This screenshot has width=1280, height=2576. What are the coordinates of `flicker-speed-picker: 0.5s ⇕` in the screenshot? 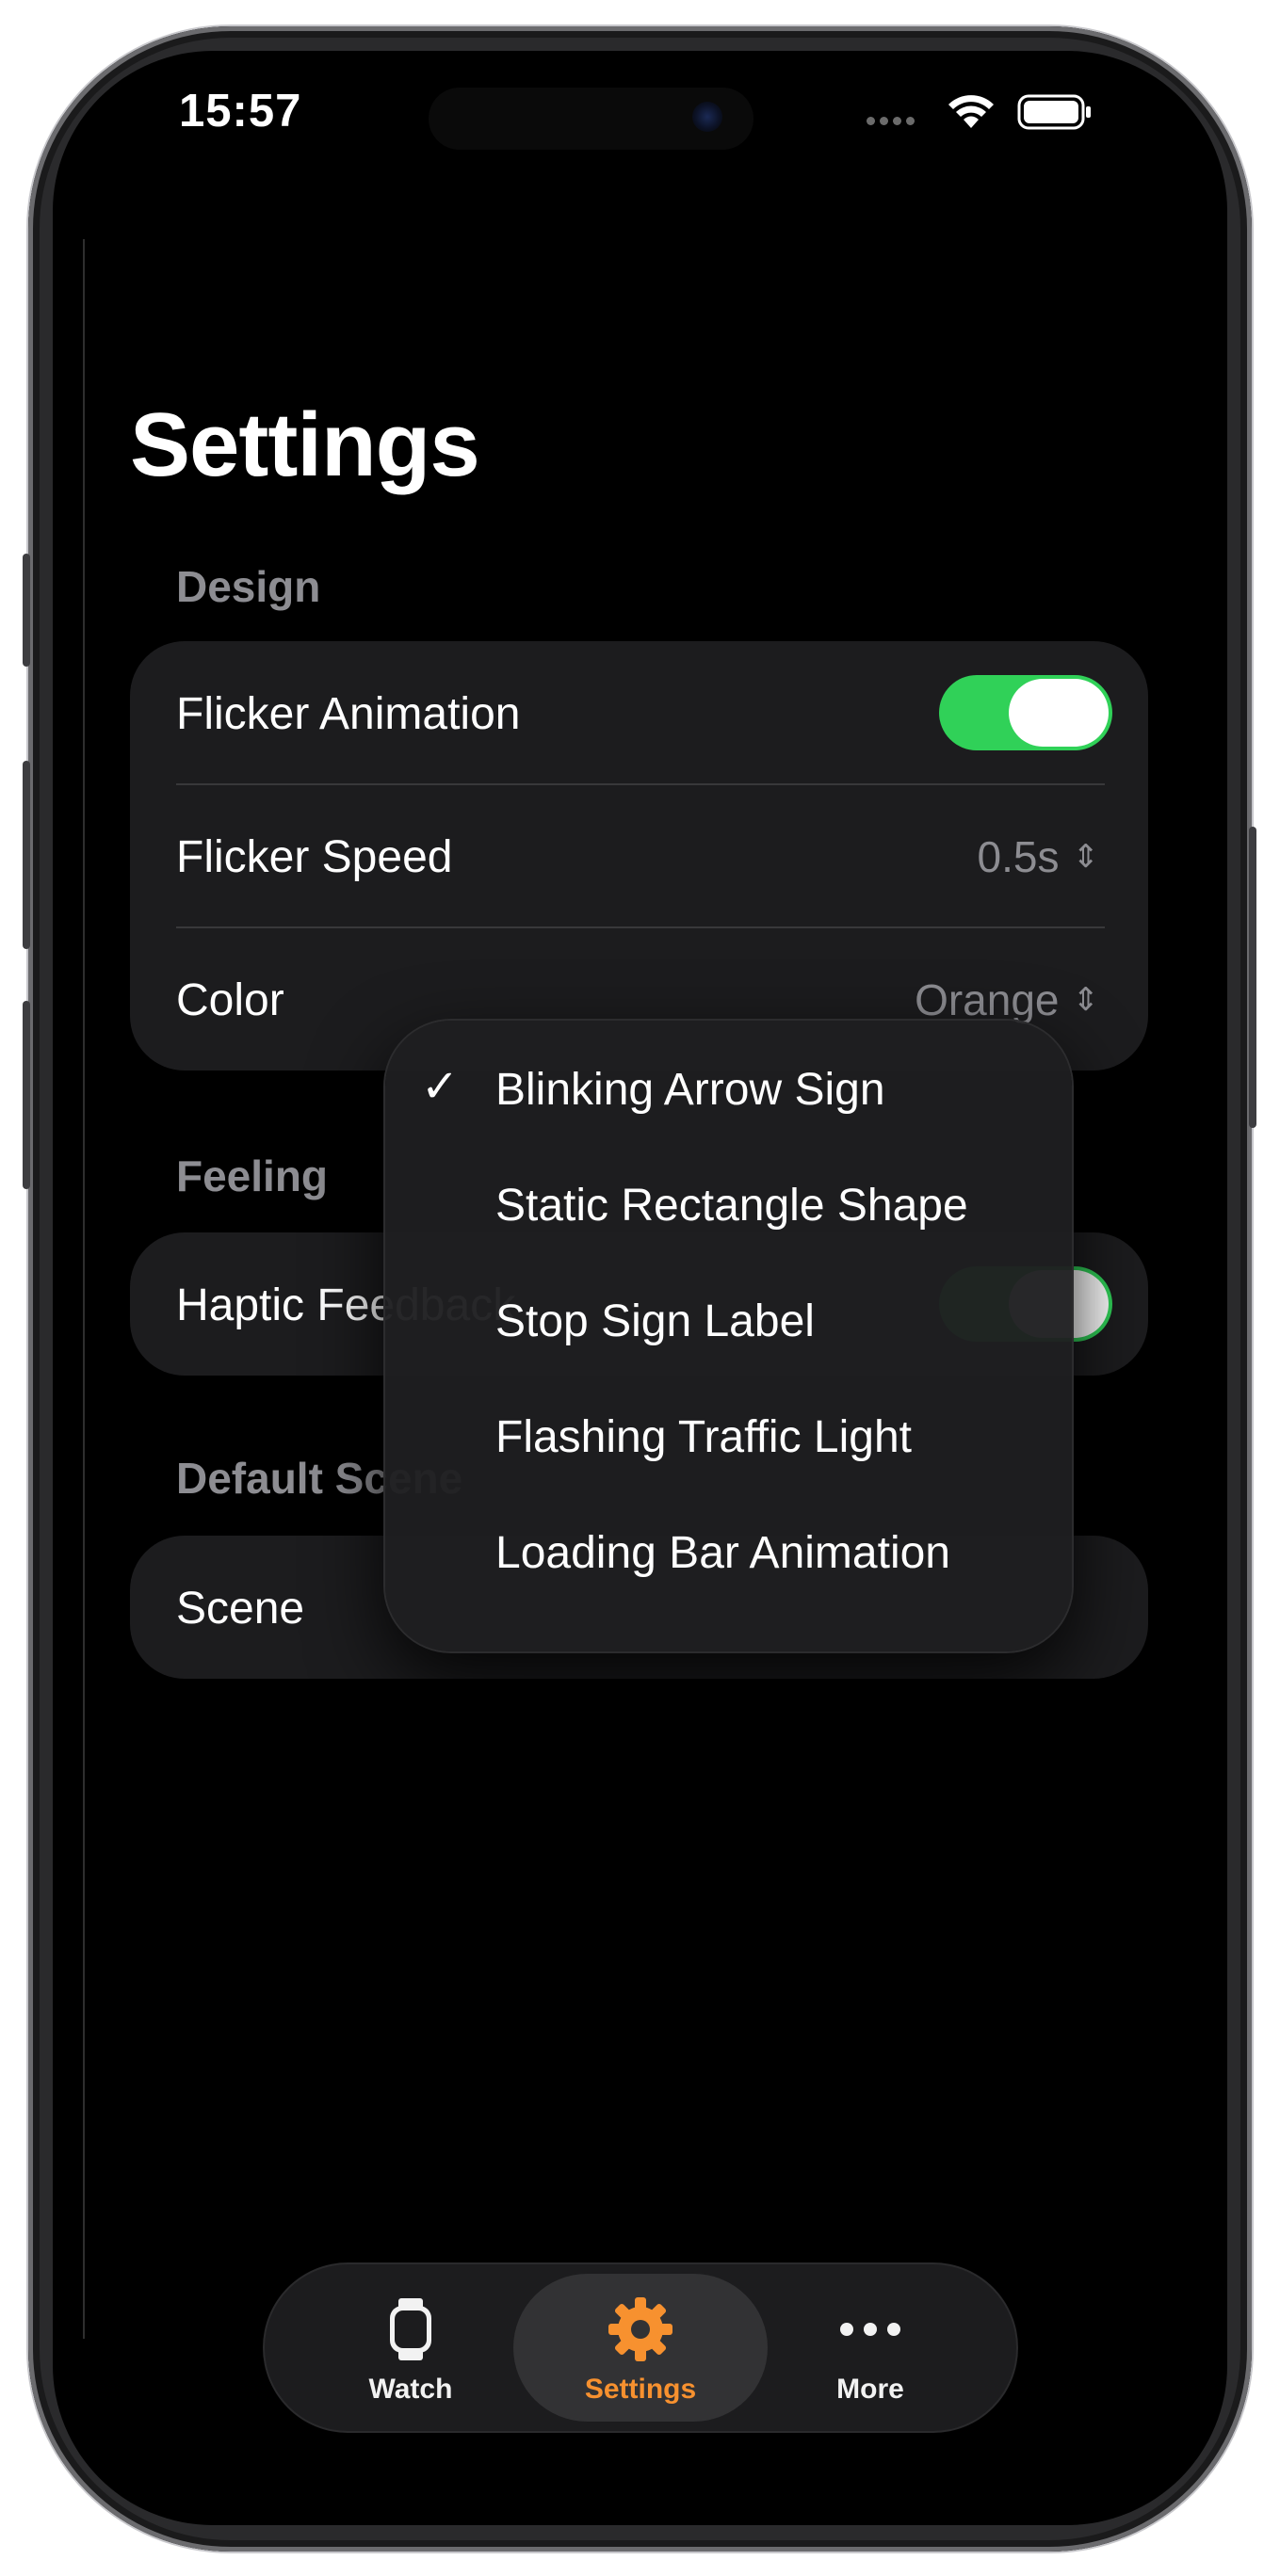 It's located at (1038, 856).